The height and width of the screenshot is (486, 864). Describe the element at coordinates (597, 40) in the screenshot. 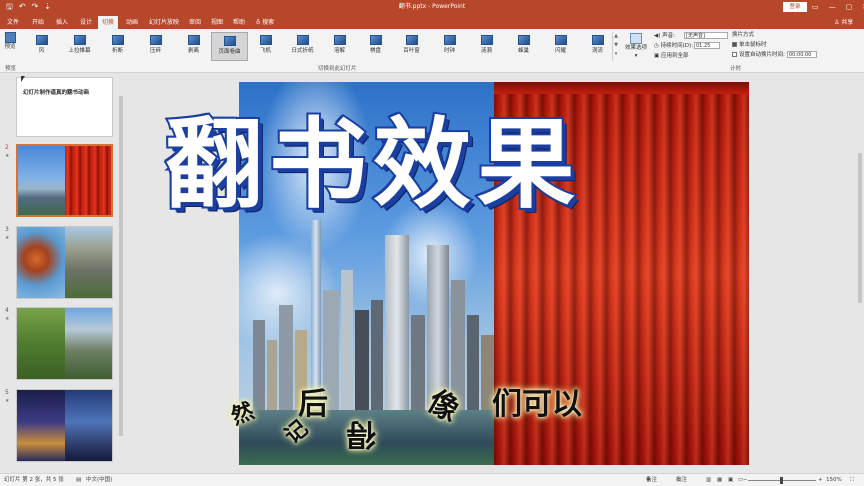

I see `vortex-icon` at that location.